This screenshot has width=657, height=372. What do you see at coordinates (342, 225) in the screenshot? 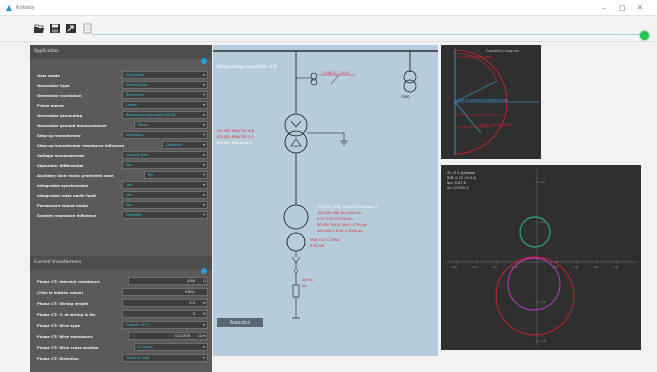
I see `generator-rating-4: 40.000 500 0.300 0.1750 pu` at bounding box center [342, 225].